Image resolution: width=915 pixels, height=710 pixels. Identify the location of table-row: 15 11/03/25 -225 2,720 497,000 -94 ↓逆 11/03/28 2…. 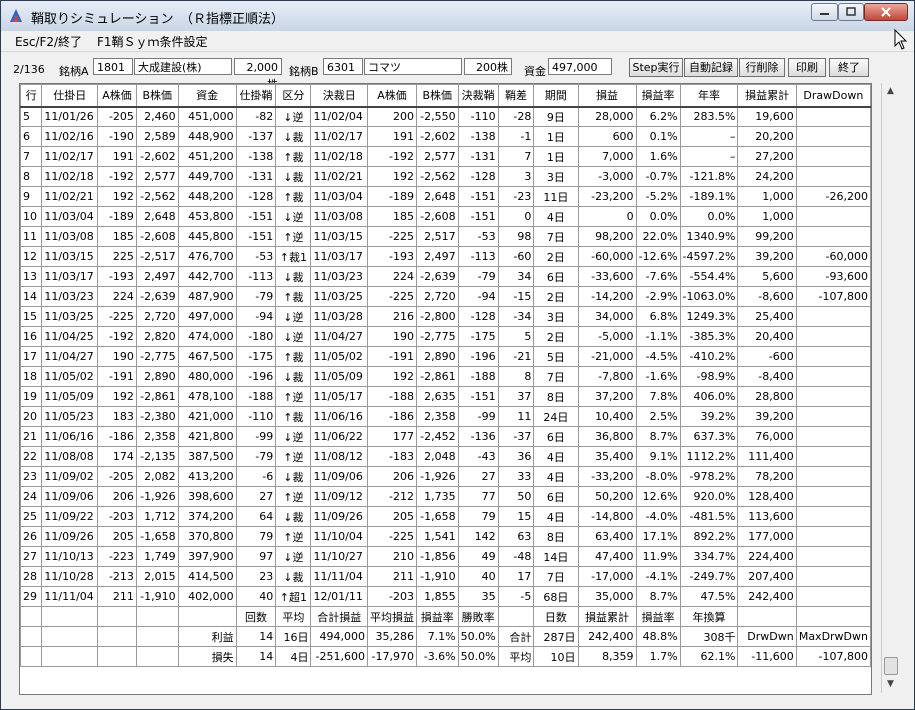
(445, 316).